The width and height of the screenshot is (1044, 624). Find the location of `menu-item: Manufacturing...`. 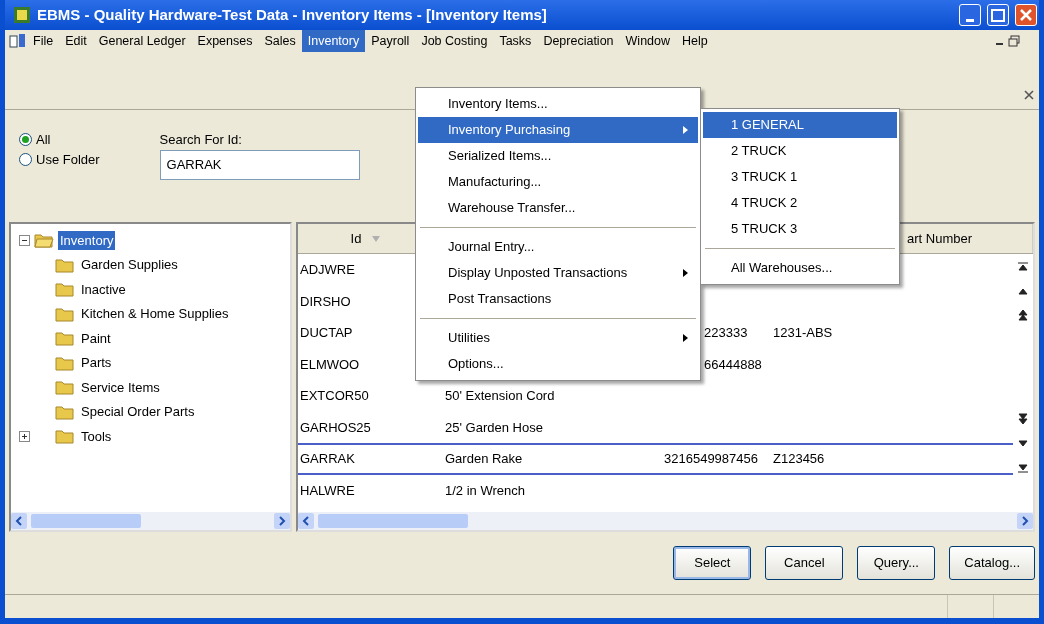

menu-item: Manufacturing... is located at coordinates (558, 182).